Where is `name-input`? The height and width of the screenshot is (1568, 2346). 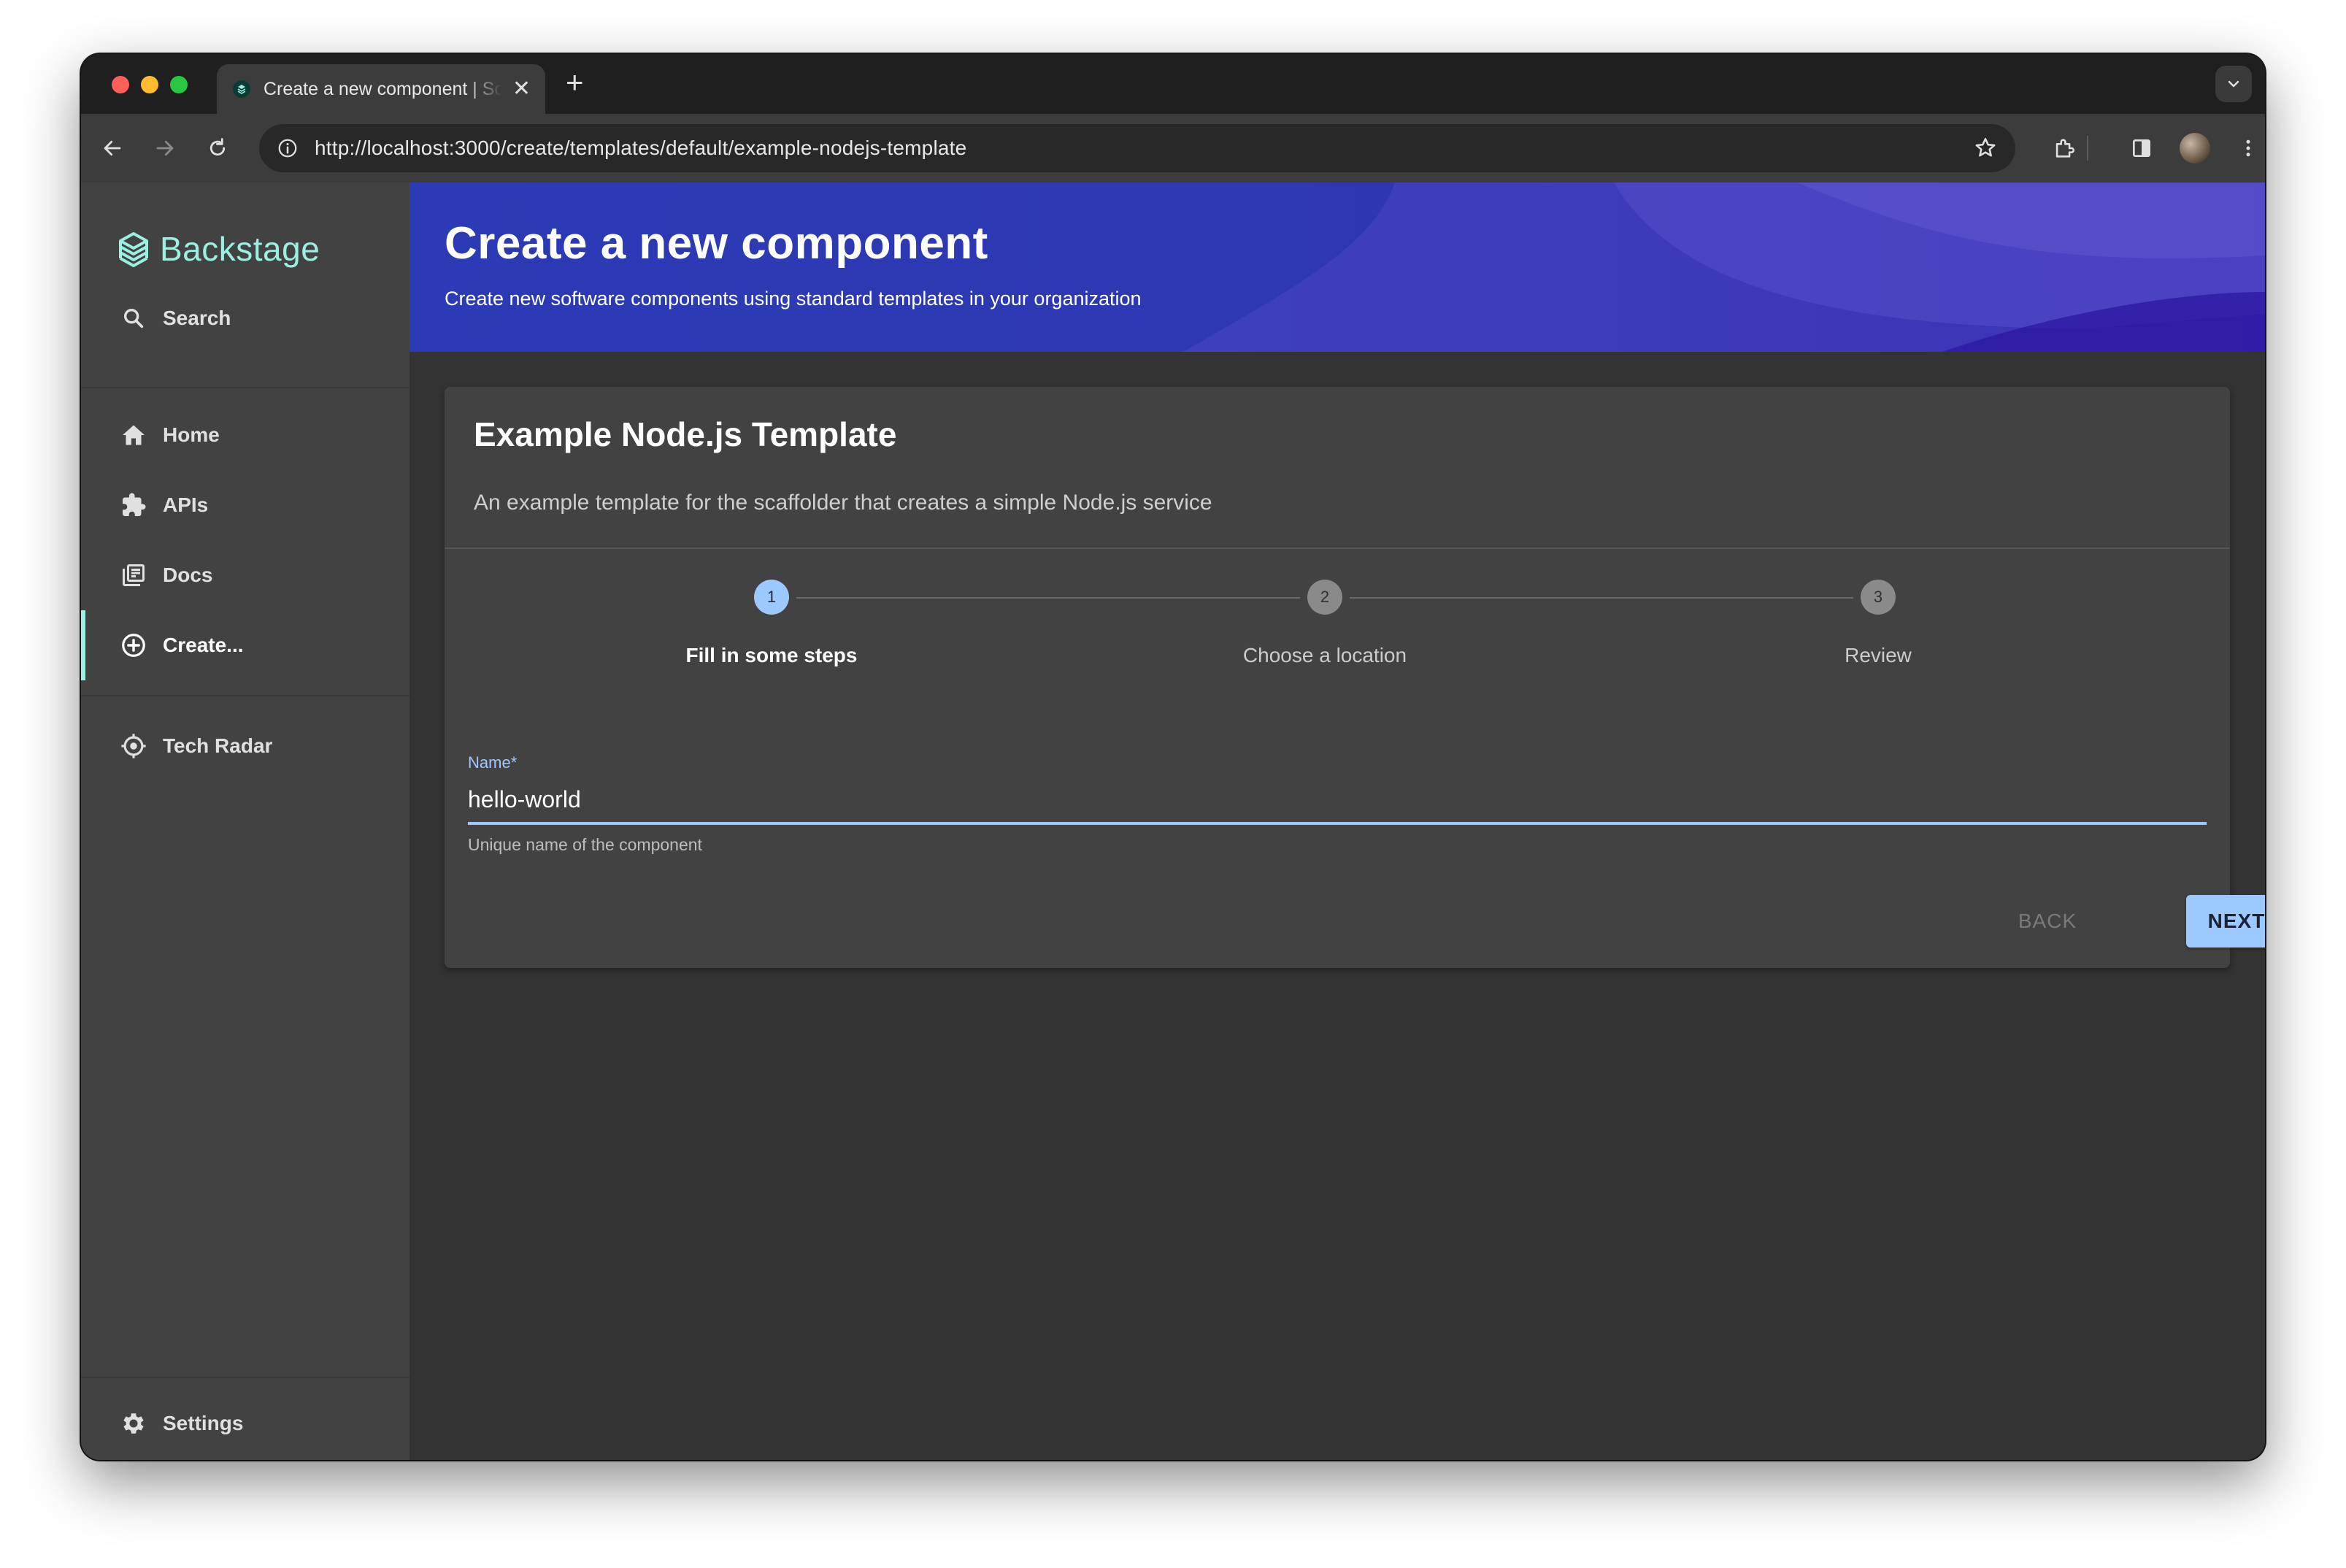
name-input is located at coordinates (1337, 799).